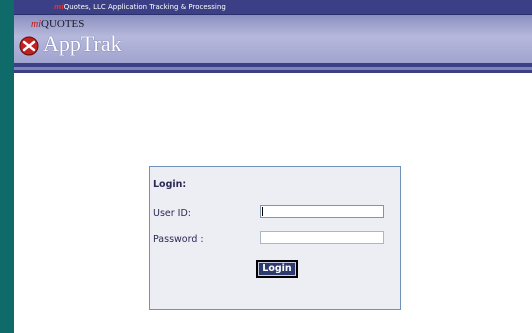  Describe the element at coordinates (273, 71) in the screenshot. I see `header-divider` at that location.